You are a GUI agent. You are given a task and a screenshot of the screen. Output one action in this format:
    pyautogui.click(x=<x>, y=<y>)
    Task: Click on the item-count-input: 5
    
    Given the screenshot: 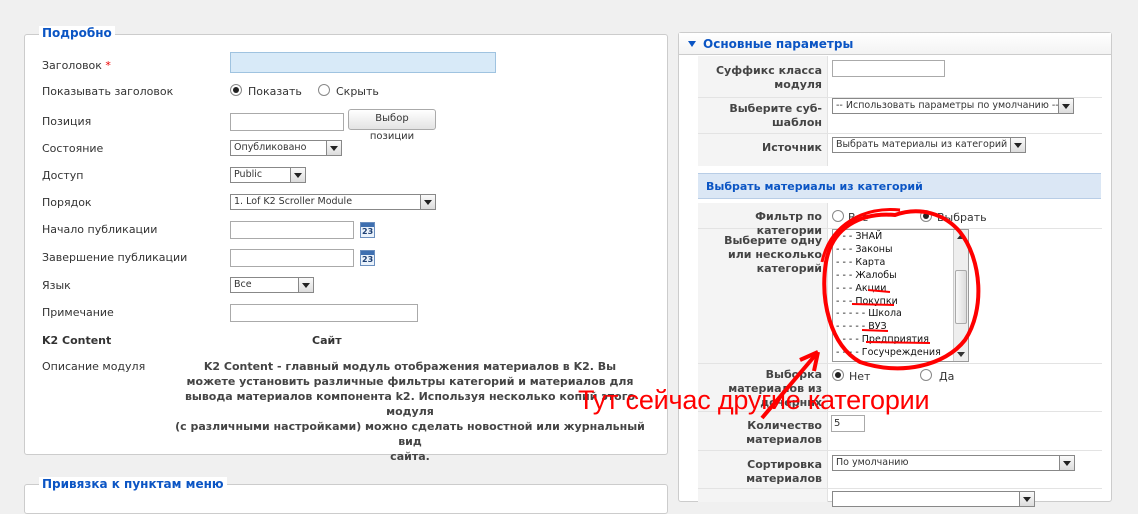 What is the action you would take?
    pyautogui.click(x=848, y=423)
    